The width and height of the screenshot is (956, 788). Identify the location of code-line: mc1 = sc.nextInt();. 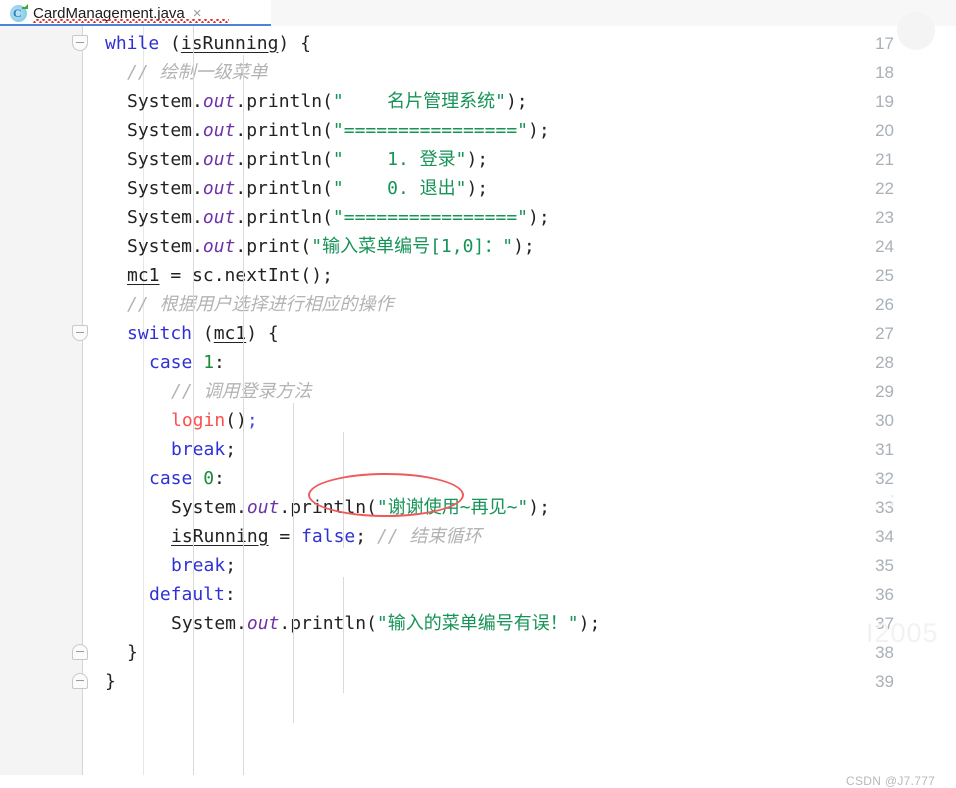
(230, 275).